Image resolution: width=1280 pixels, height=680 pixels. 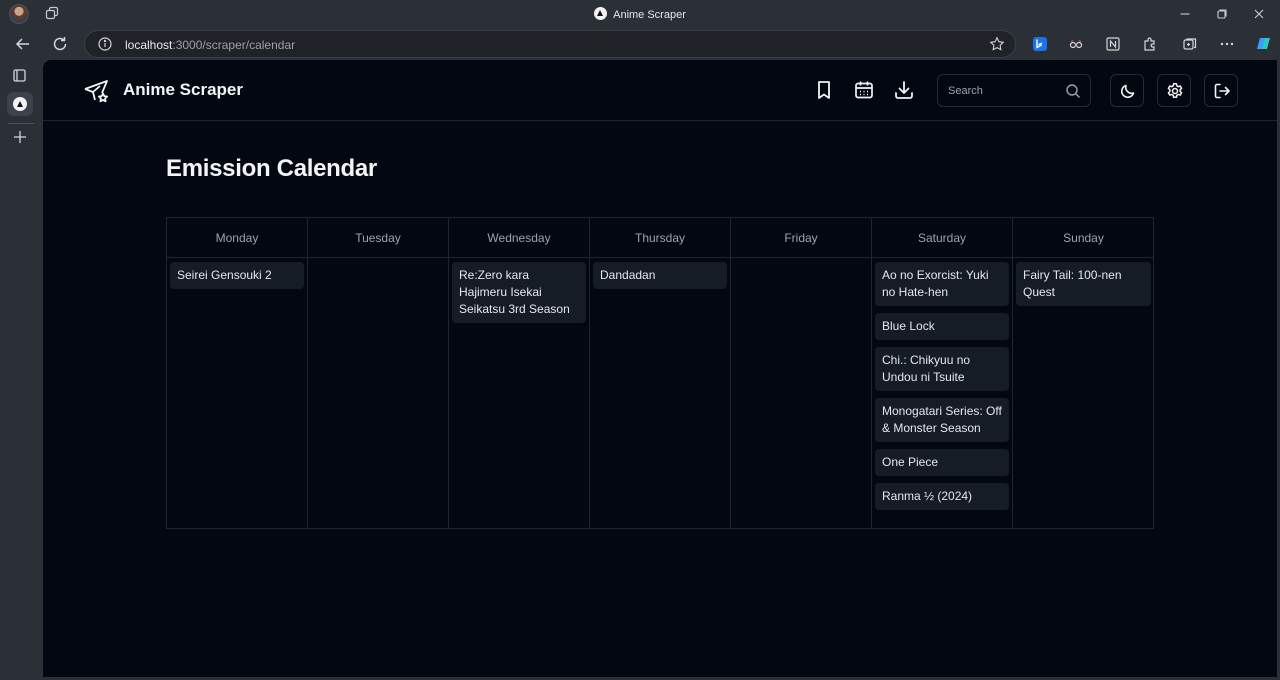 I want to click on new-tab-icon, so click(x=20, y=137).